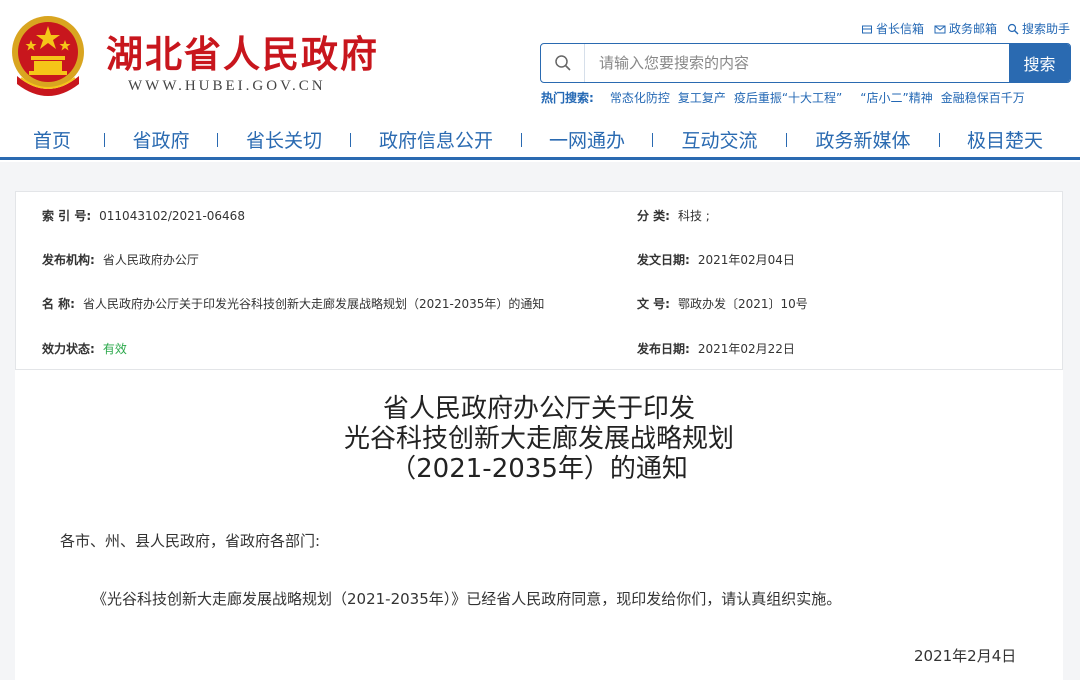 The width and height of the screenshot is (1080, 680). What do you see at coordinates (68, 260) in the screenshot?
I see `publisher-key: 发布机构:` at bounding box center [68, 260].